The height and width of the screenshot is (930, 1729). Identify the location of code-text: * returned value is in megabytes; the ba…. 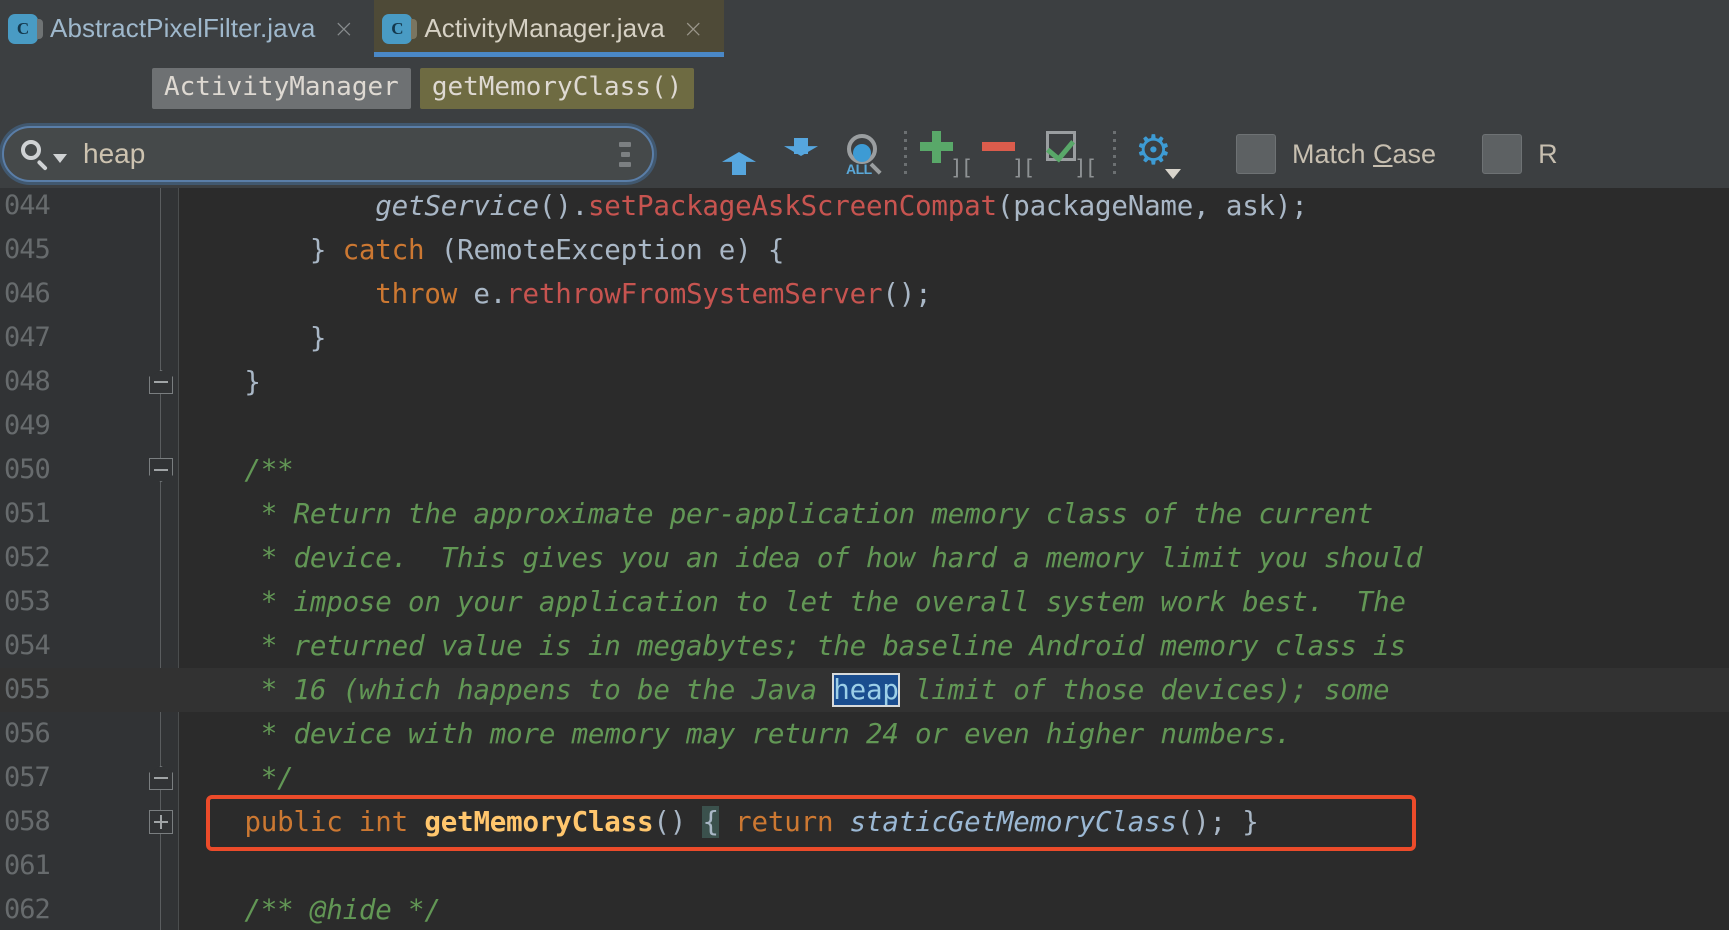
(792, 646).